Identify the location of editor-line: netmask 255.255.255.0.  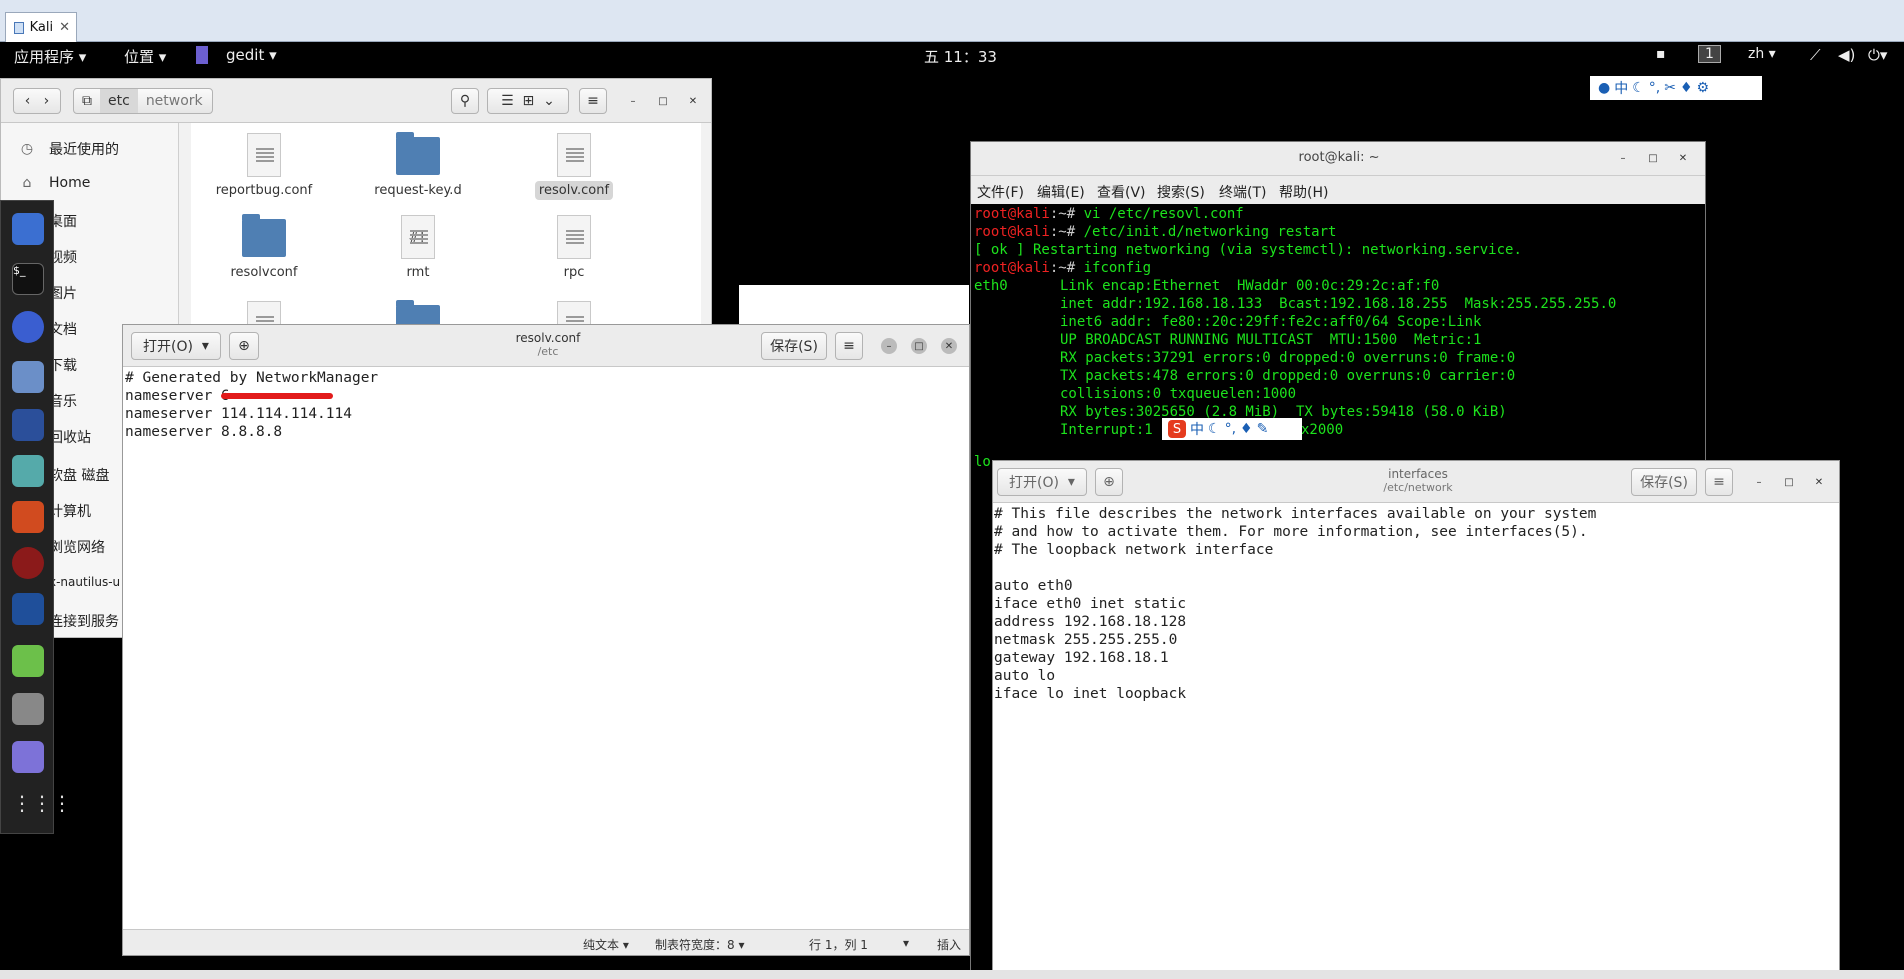
(1085, 640).